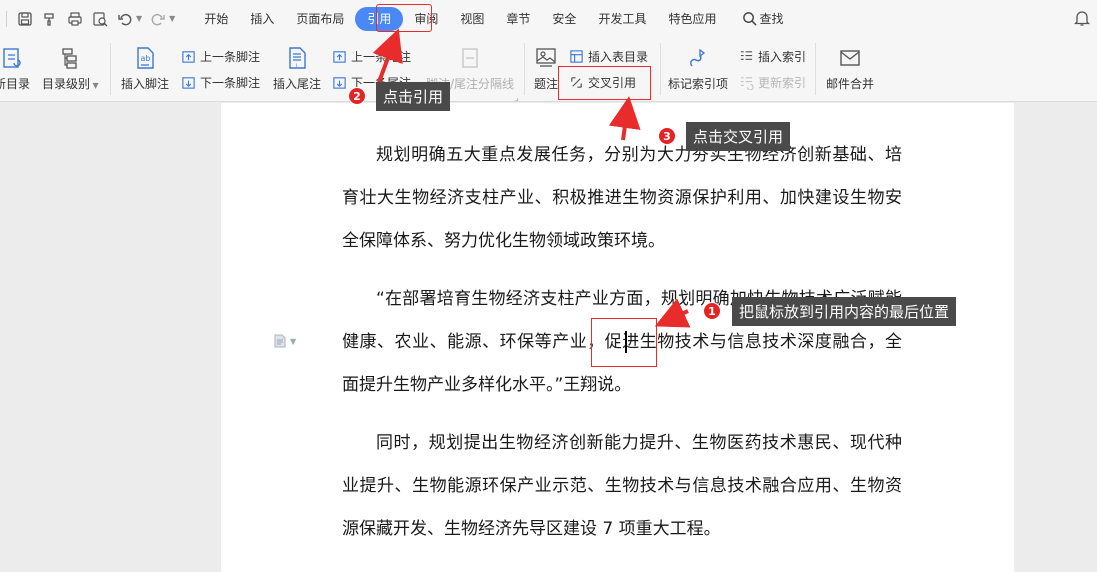  I want to click on step-2-text: 点击引用, so click(413, 97).